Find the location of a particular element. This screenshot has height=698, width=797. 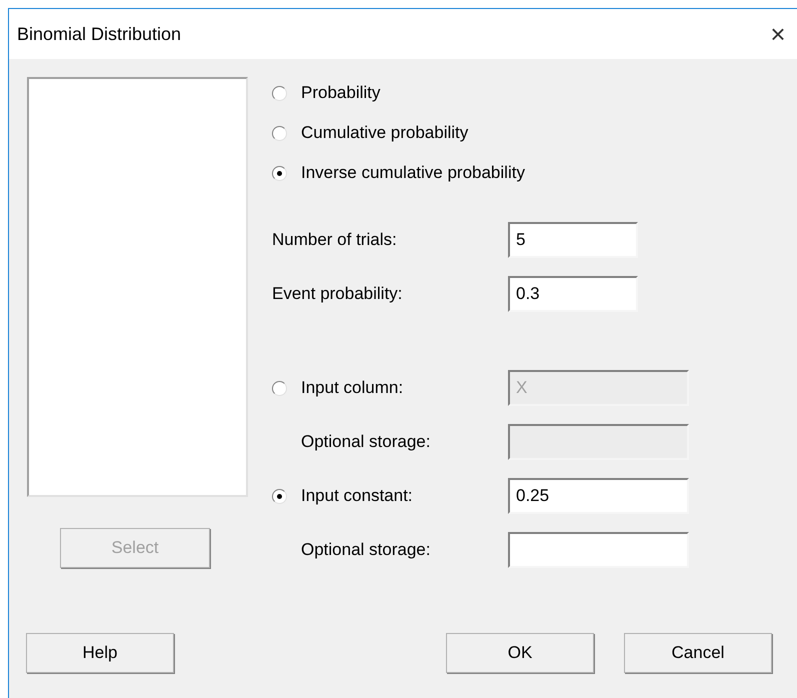

field-label: Number of trials: is located at coordinates (335, 240).